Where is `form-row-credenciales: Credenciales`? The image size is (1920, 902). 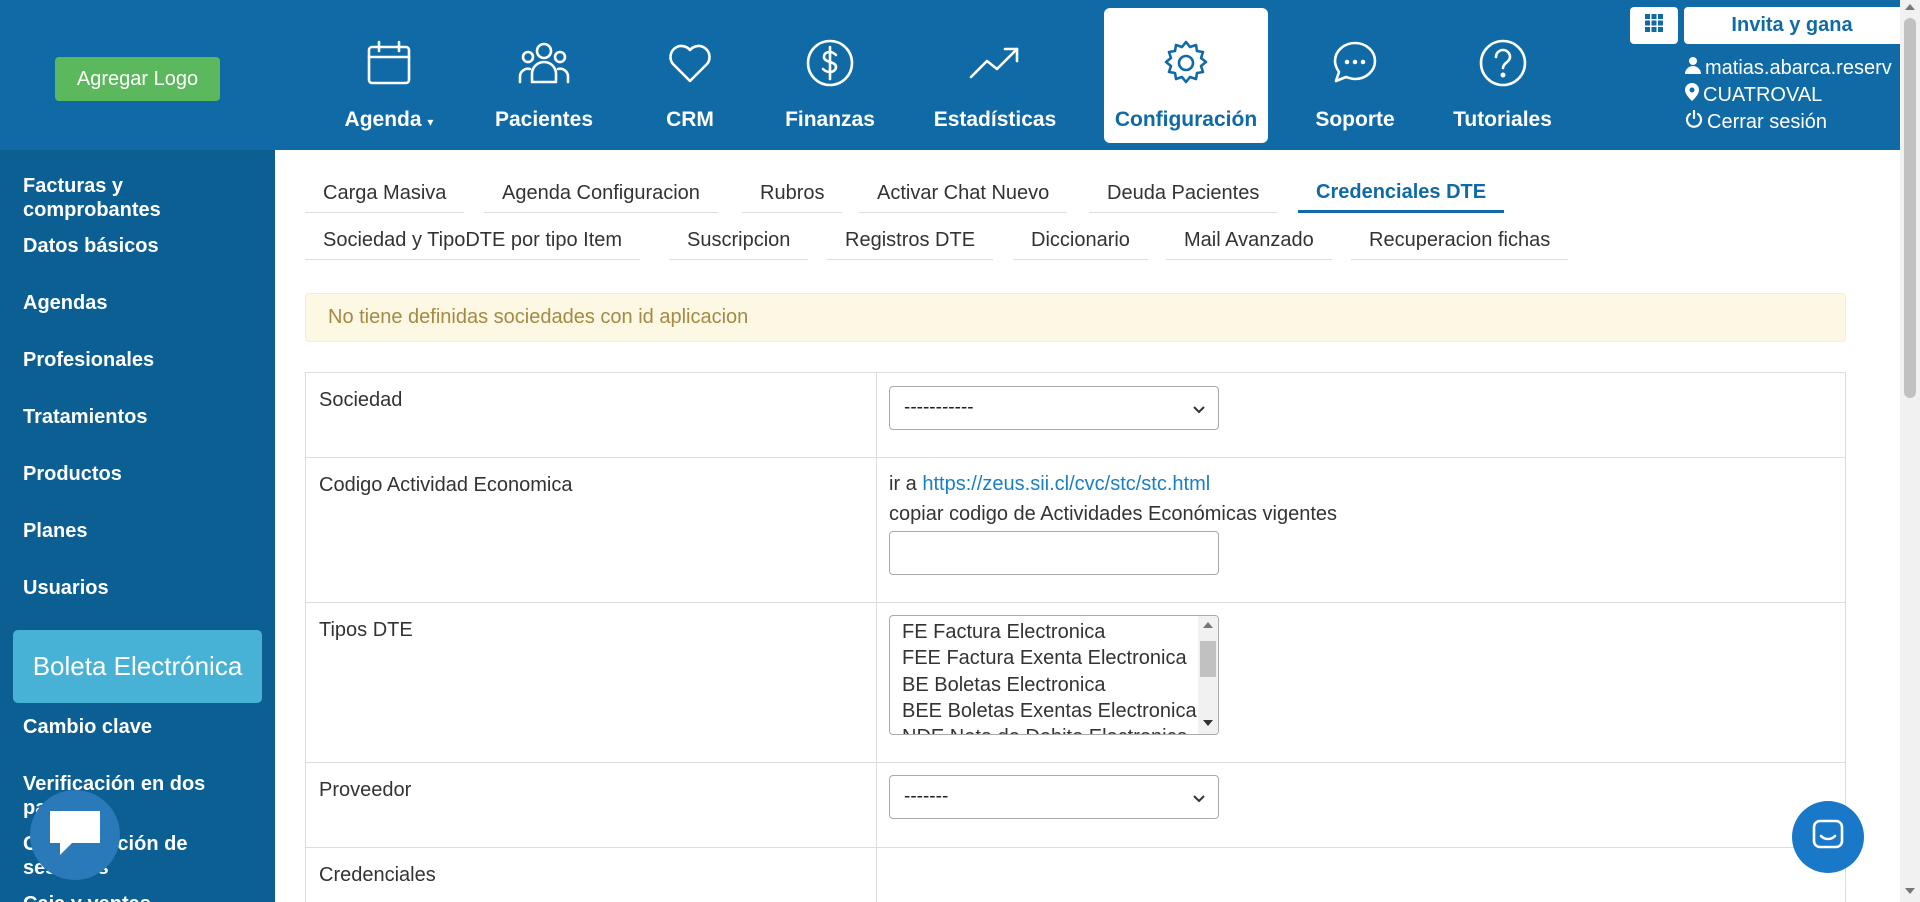
form-row-credenciales: Credenciales is located at coordinates (1075, 875).